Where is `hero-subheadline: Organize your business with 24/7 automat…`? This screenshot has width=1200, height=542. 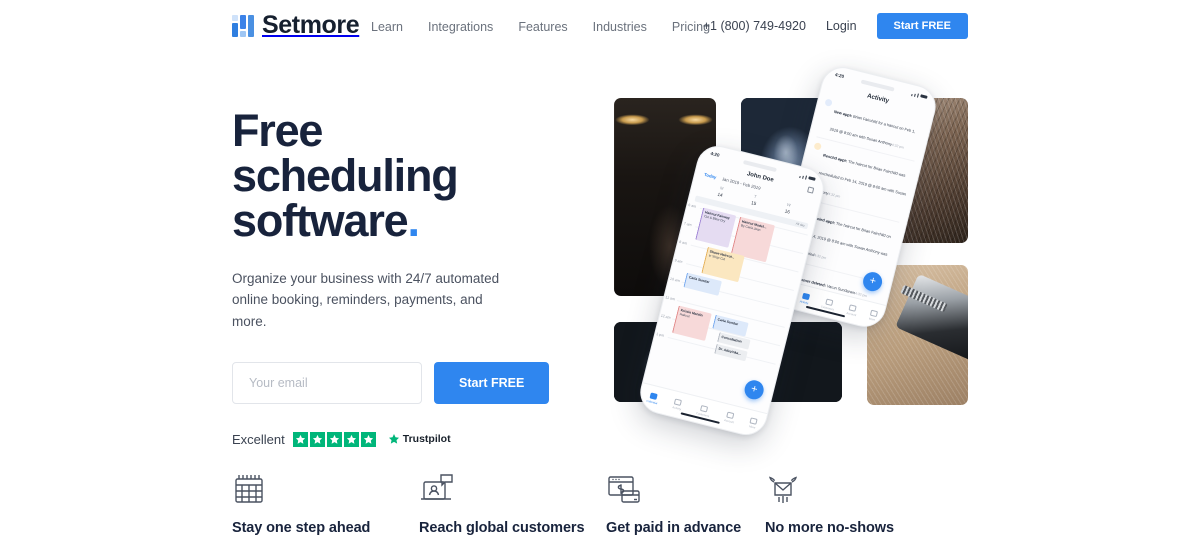 hero-subheadline: Organize your business with 24/7 automat… is located at coordinates (366, 300).